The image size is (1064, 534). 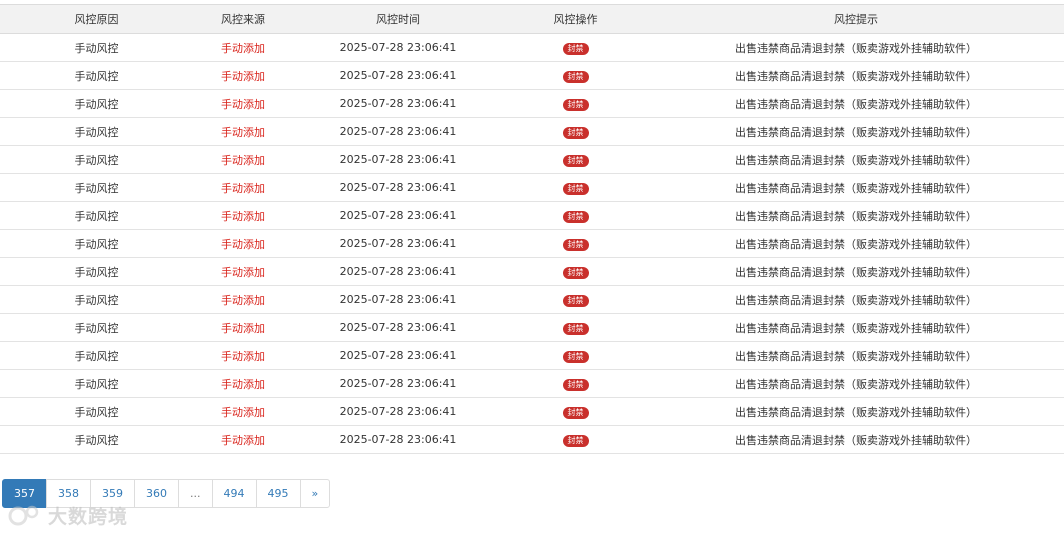 What do you see at coordinates (234, 493) in the screenshot?
I see `pagination-page: 494` at bounding box center [234, 493].